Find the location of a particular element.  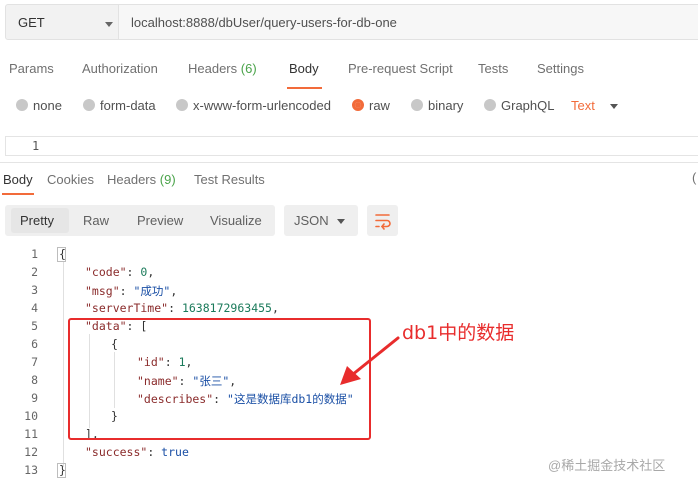

code-line-1: { is located at coordinates (62, 254).